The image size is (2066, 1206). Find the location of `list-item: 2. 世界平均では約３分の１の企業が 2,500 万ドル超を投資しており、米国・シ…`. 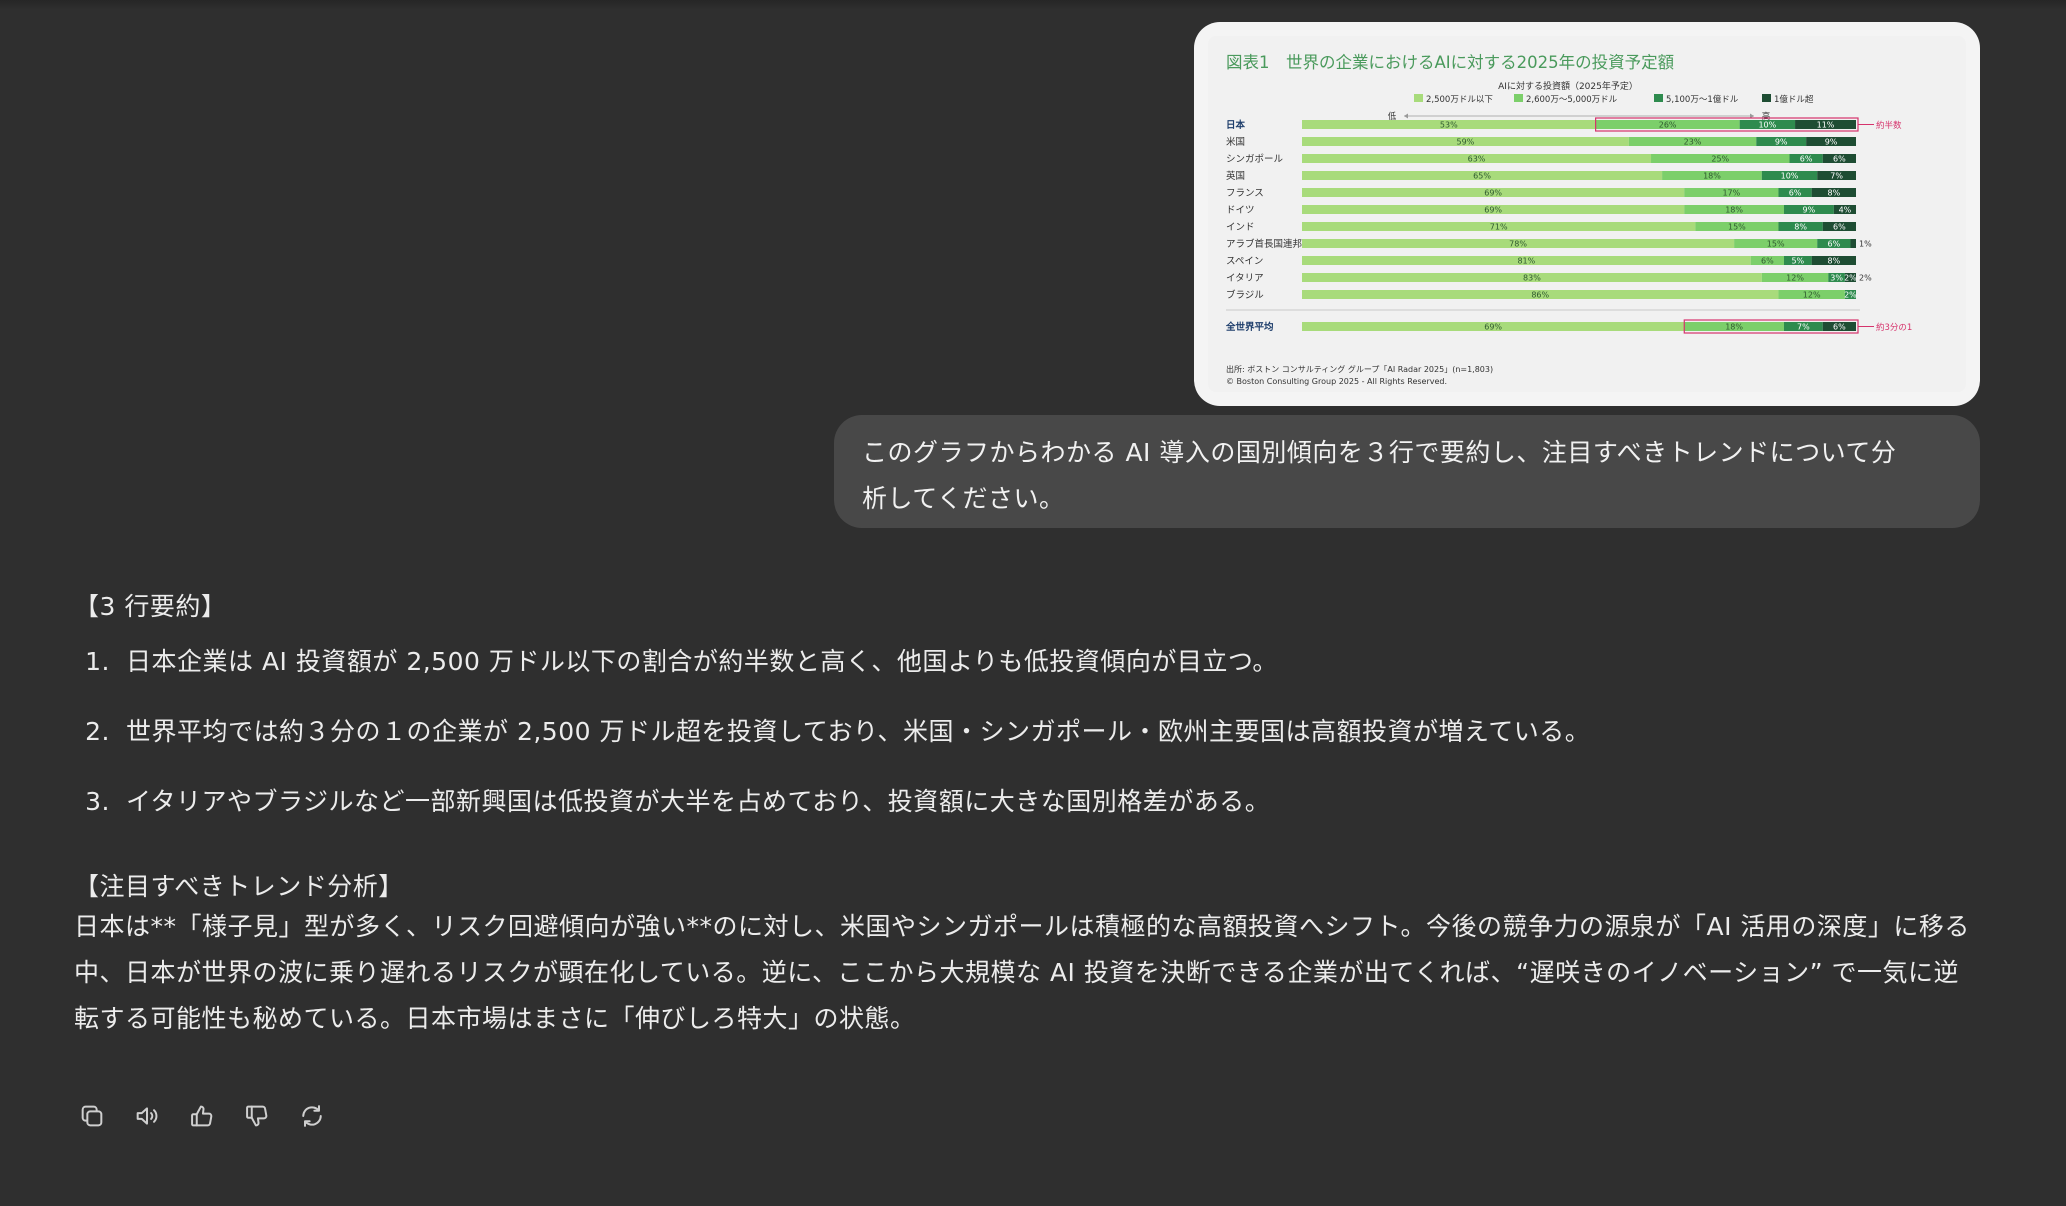

list-item: 2. 世界平均では約３分の１の企業が 2,500 万ドル超を投資しており、米国・シ… is located at coordinates (838, 731).